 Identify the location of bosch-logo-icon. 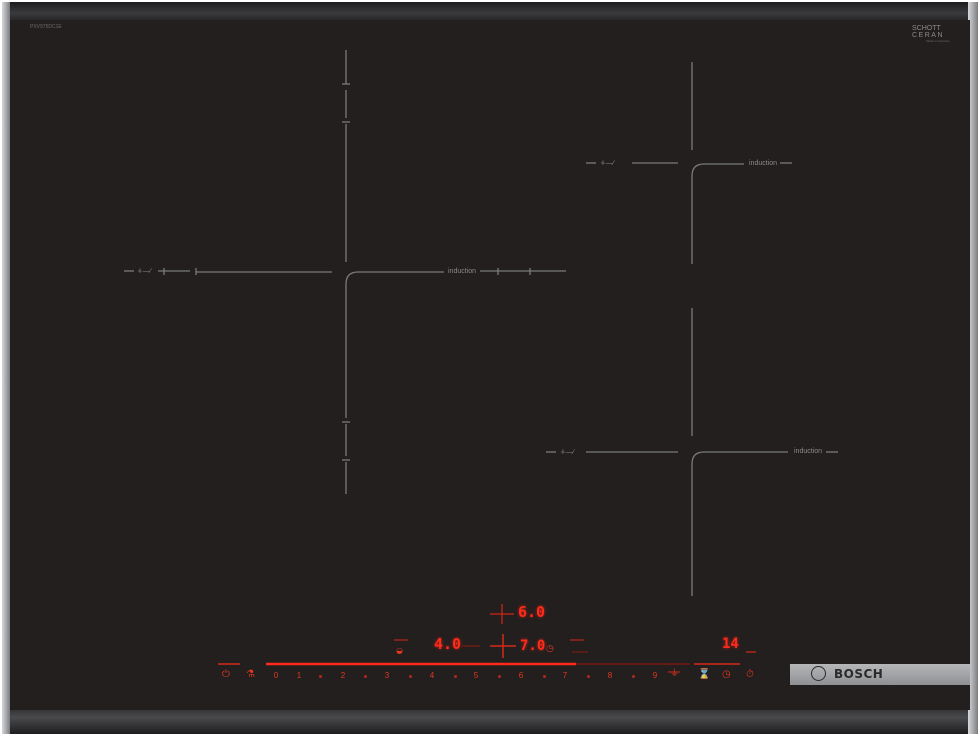
(818, 673).